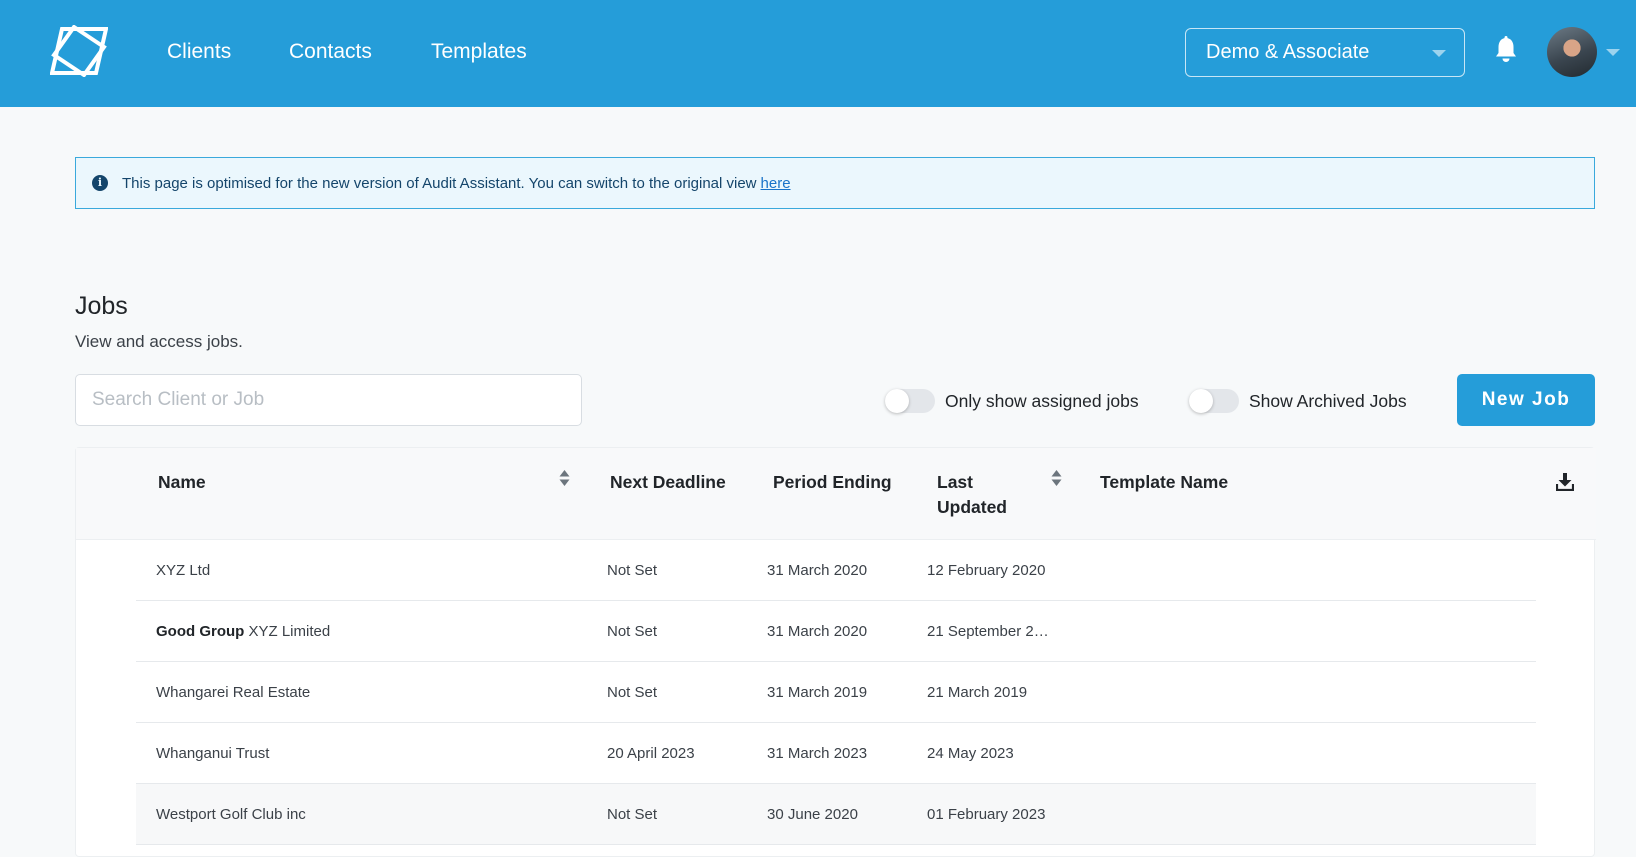 The image size is (1636, 857). I want to click on download-icon, so click(1565, 482).